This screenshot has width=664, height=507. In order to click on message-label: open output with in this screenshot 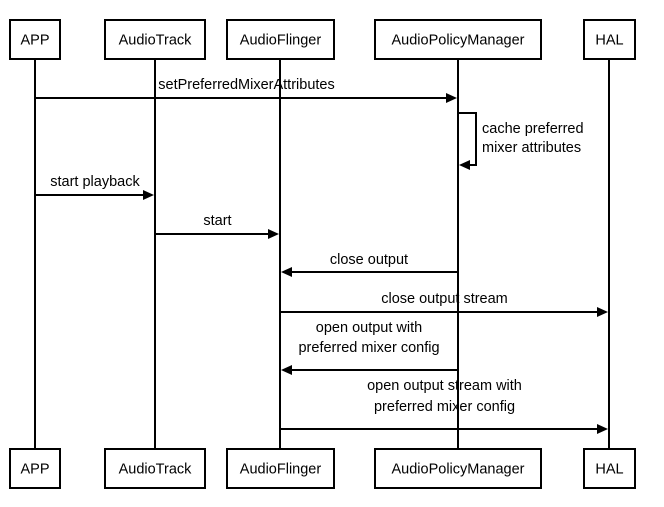, I will do `click(369, 328)`.